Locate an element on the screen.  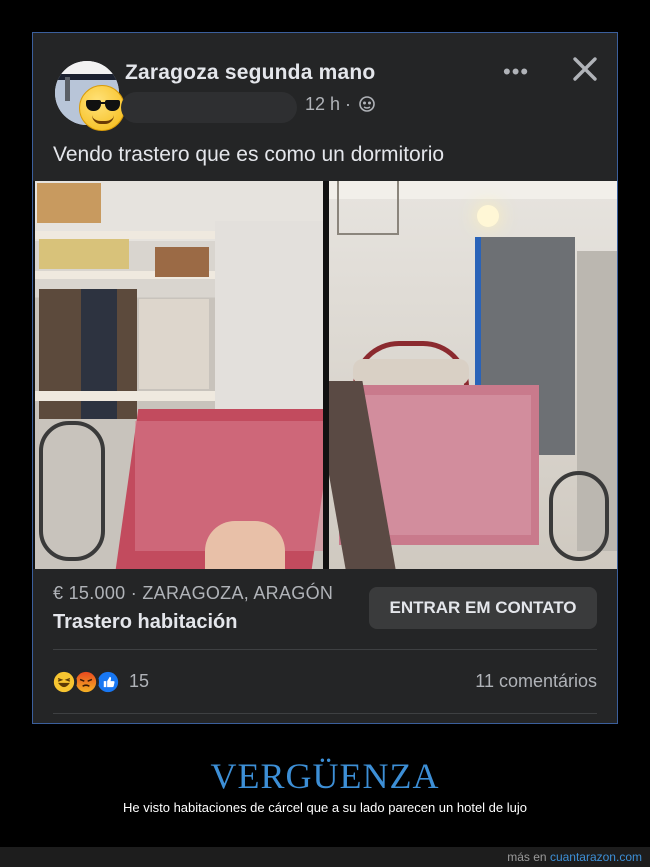
reaction-count: 15 is located at coordinates (139, 681).